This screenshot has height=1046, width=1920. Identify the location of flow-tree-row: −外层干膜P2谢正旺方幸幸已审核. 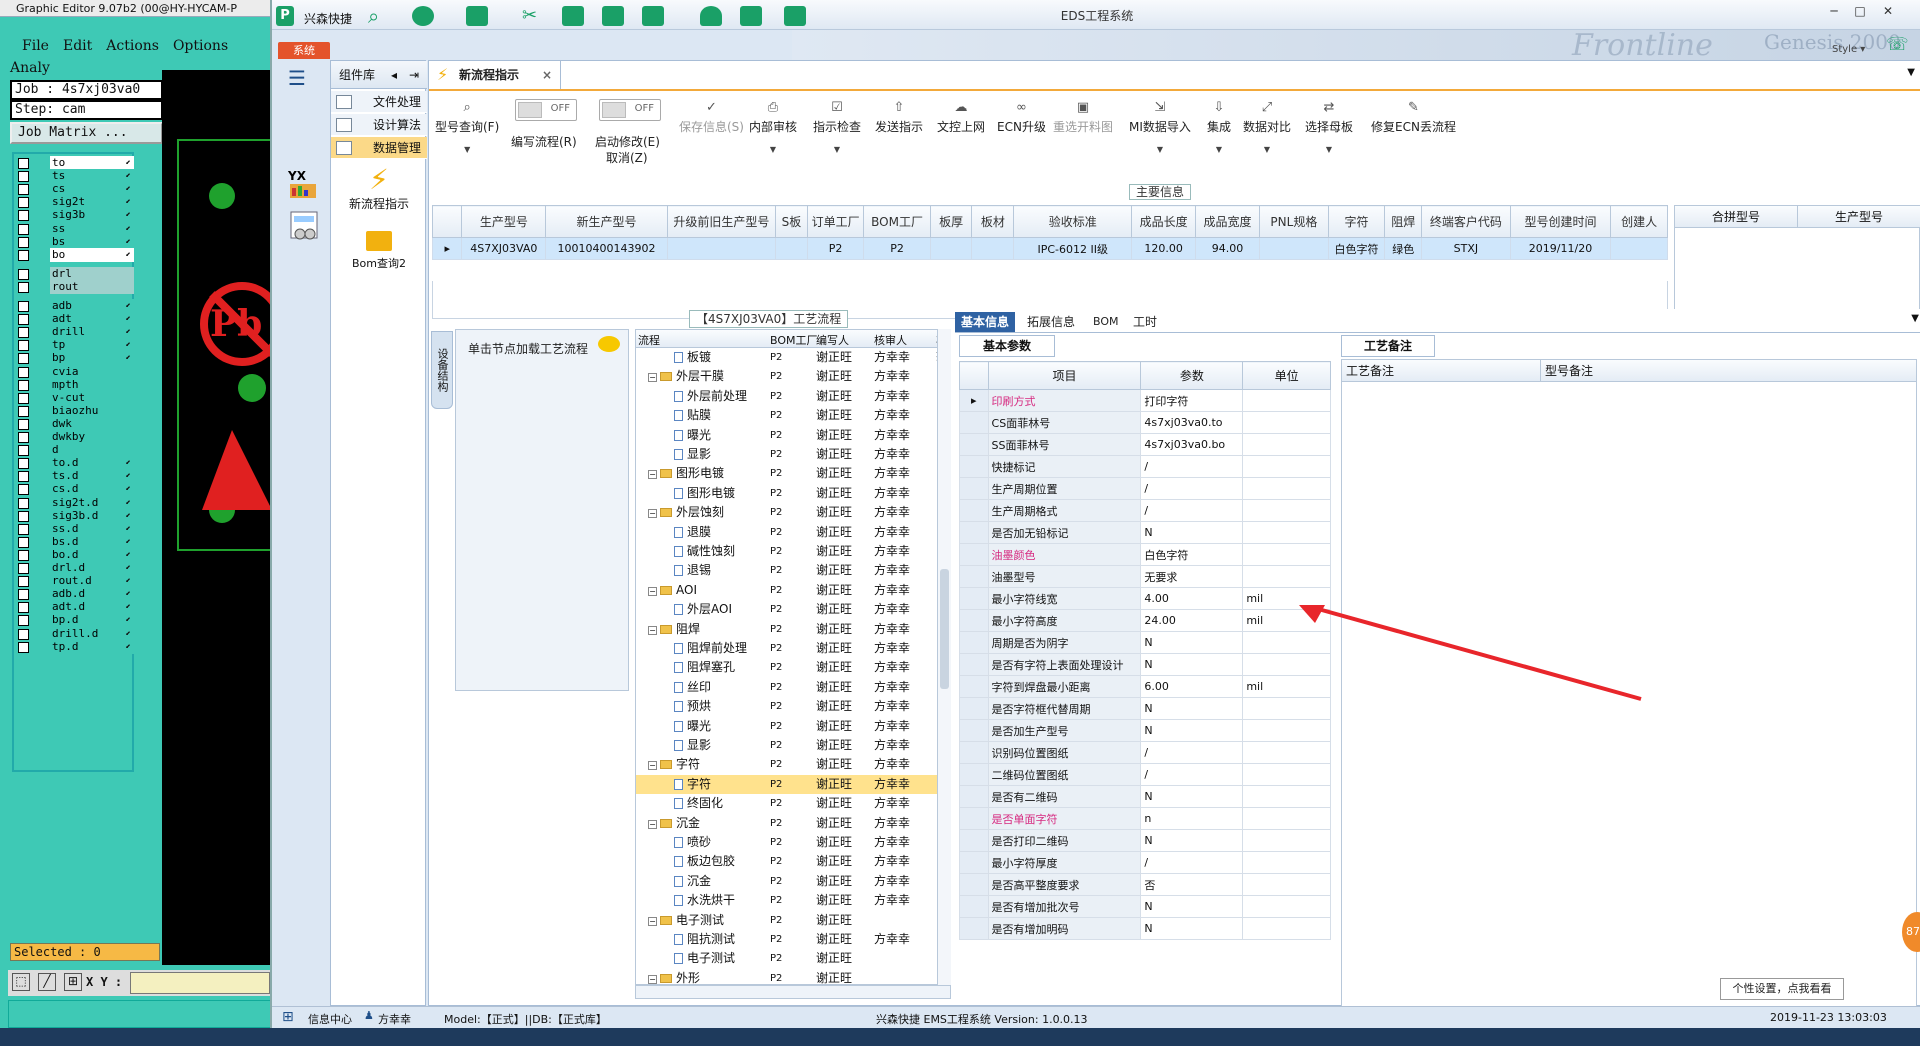
(793, 376).